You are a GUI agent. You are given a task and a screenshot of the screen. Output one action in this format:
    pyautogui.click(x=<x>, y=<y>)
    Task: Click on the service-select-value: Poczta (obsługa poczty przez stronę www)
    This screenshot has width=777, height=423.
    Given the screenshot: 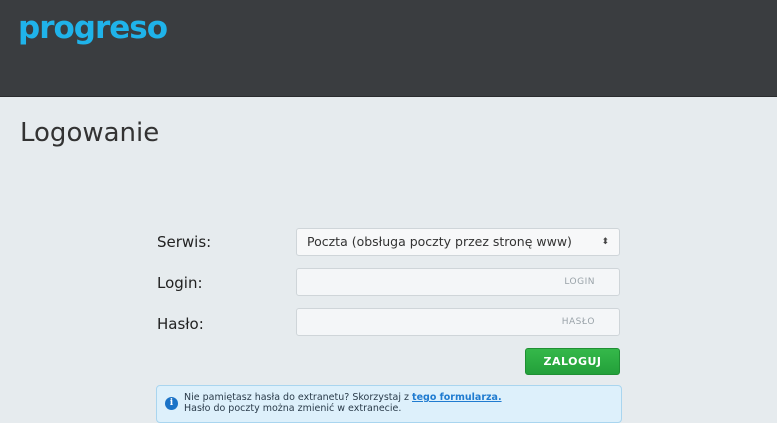 What is the action you would take?
    pyautogui.click(x=439, y=241)
    